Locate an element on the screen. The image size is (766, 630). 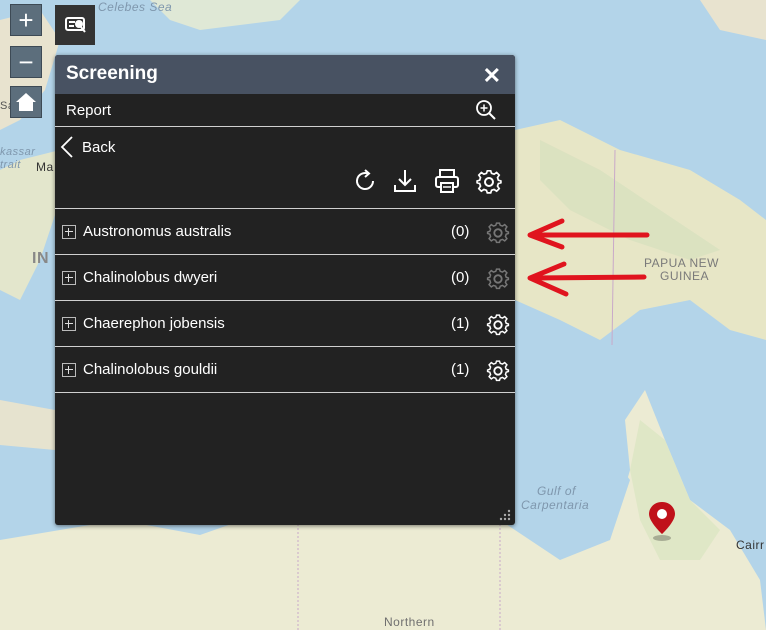
map-label-strait: trait is located at coordinates (10, 165).